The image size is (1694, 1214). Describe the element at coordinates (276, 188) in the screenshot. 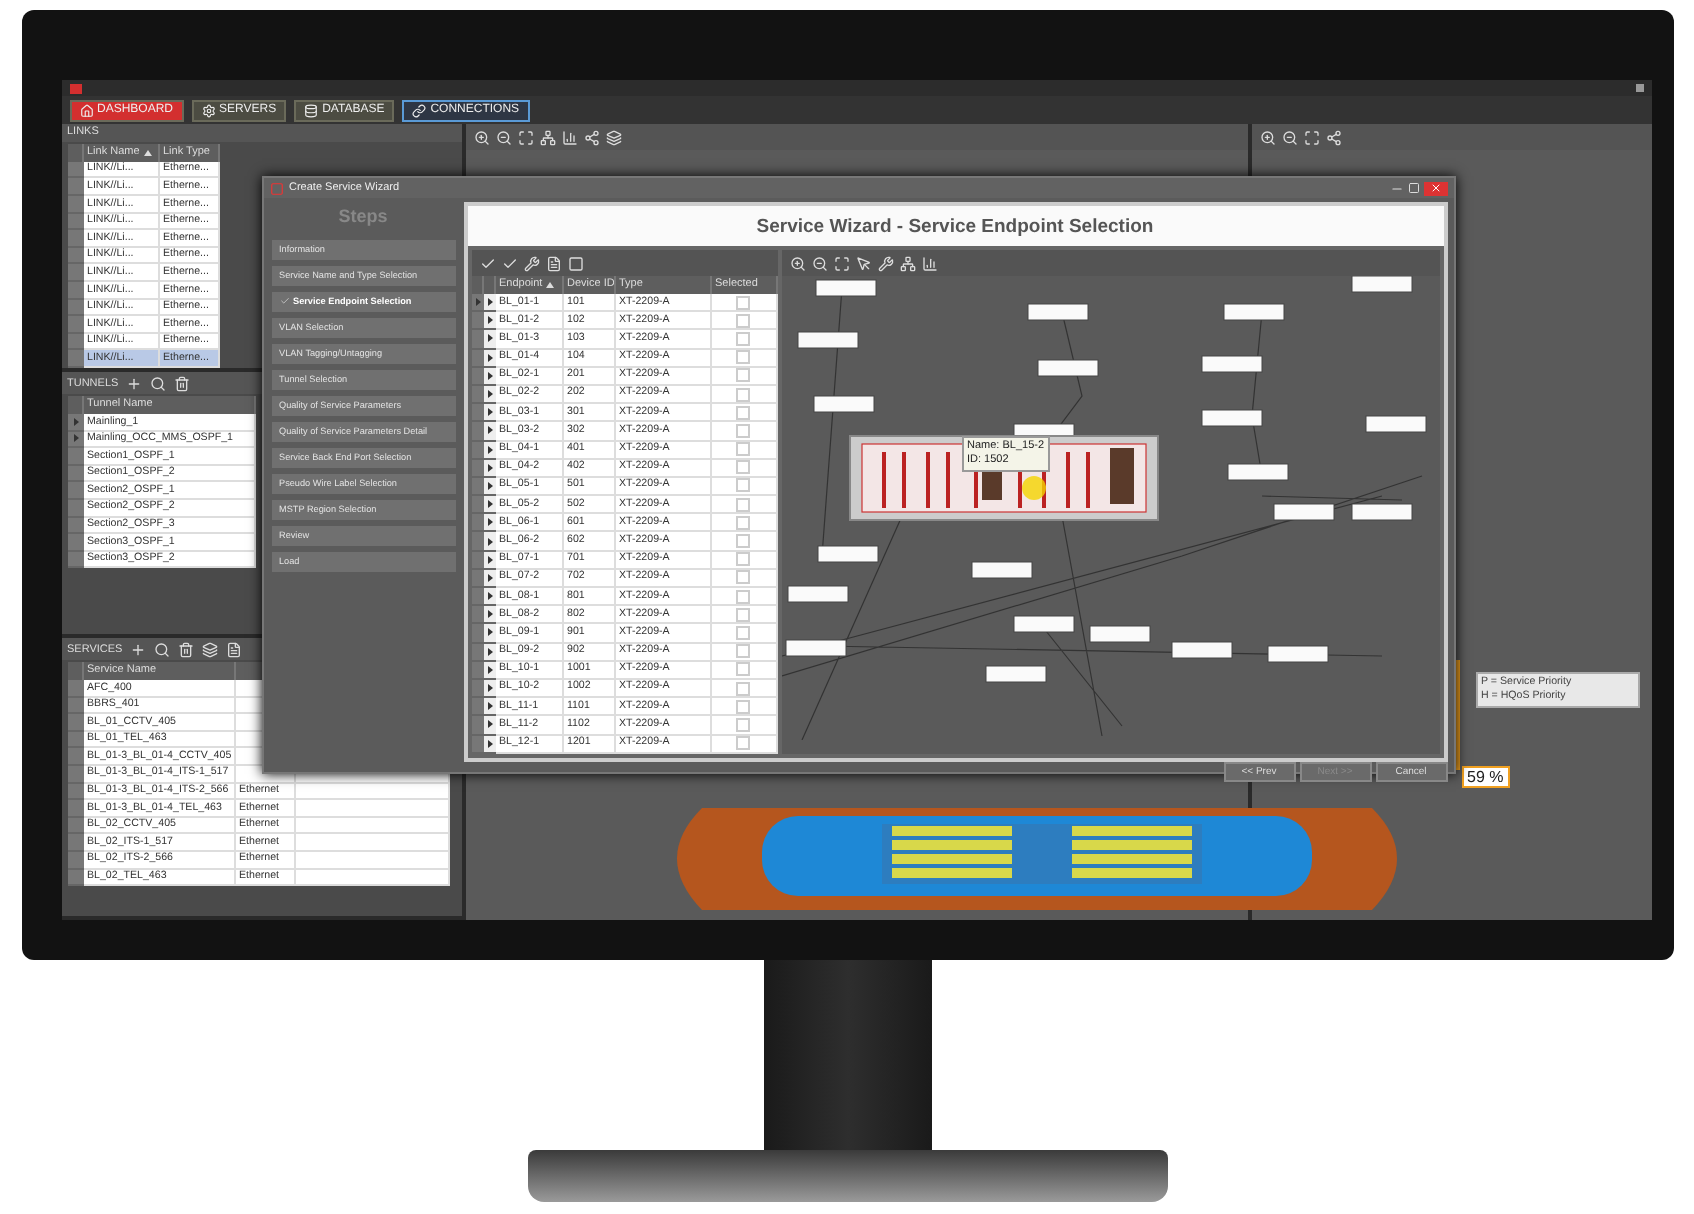

I see `app-icon` at that location.